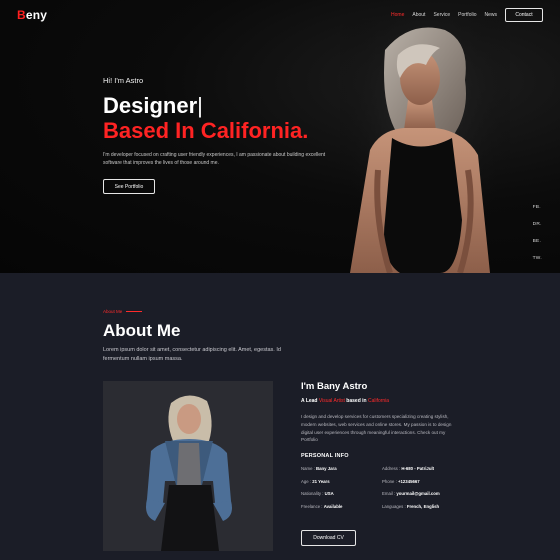  Describe the element at coordinates (309, 469) in the screenshot. I see `info-label: Name :` at that location.